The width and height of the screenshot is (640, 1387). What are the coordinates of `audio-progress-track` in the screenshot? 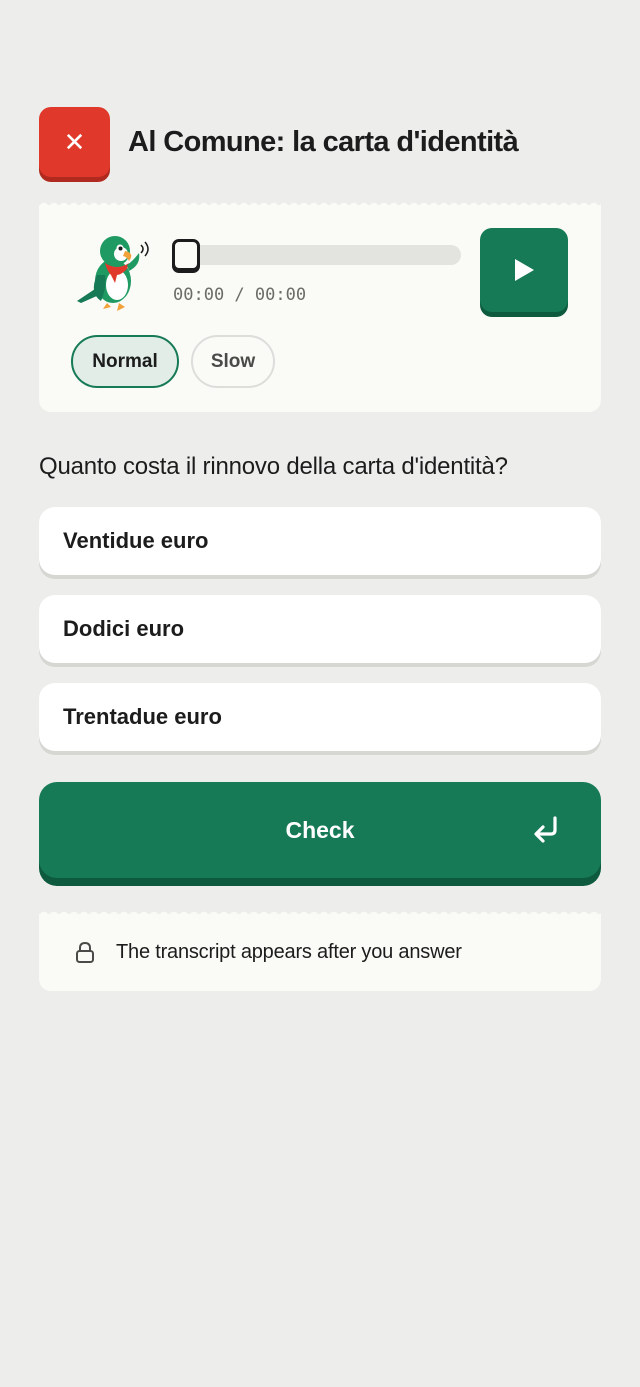 It's located at (318, 255).